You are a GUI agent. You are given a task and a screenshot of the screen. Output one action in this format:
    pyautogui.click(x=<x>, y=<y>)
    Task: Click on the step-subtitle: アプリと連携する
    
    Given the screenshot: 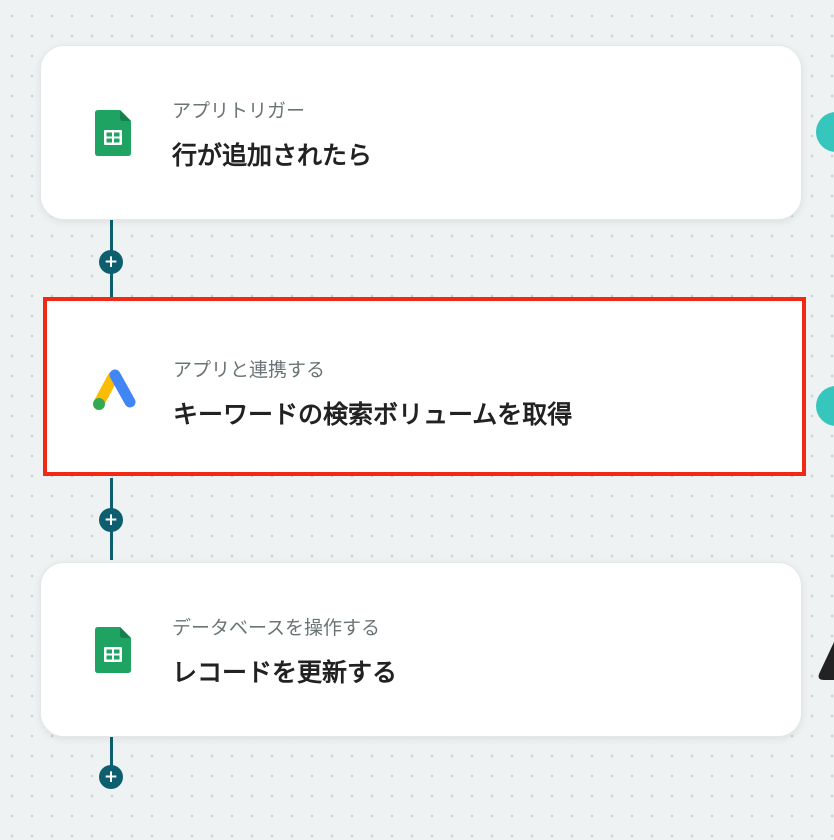 What is the action you would take?
    pyautogui.click(x=249, y=370)
    